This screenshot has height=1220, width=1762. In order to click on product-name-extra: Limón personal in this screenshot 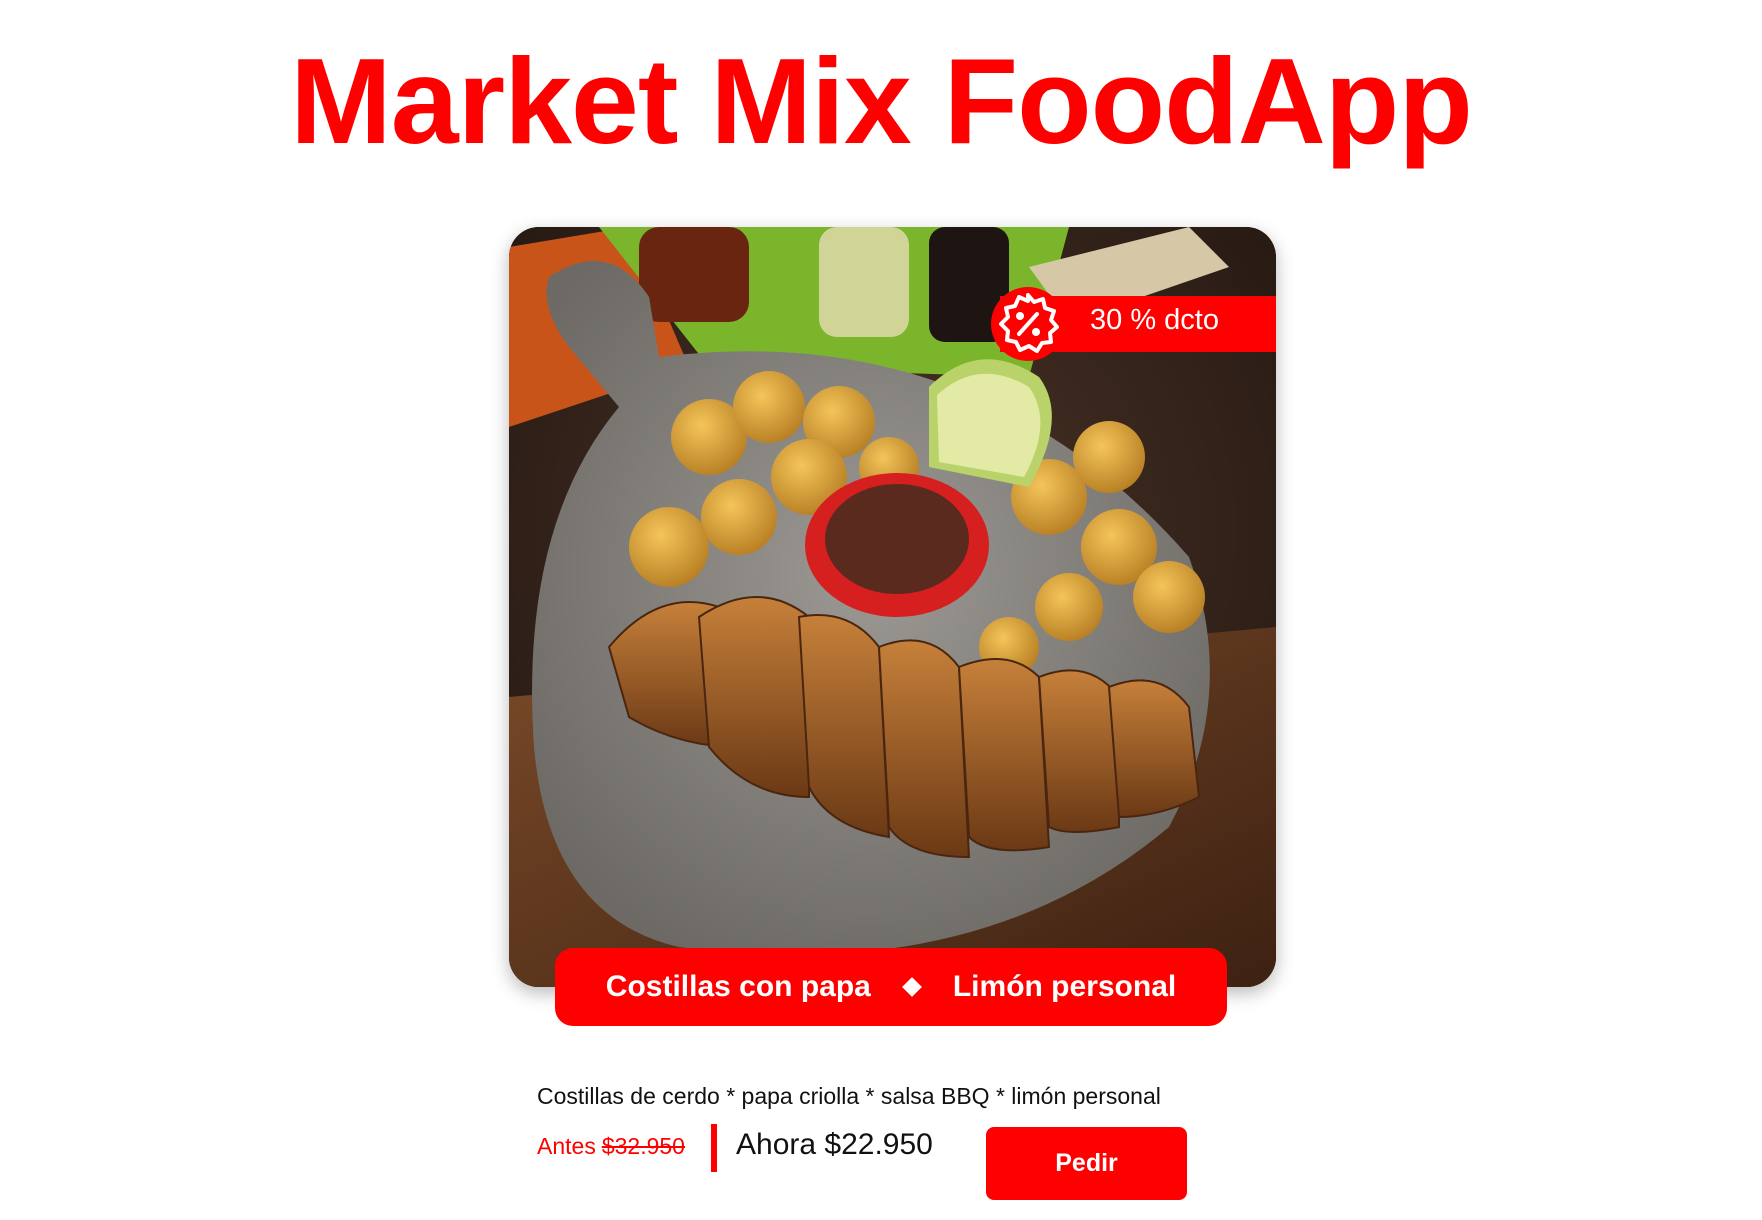, I will do `click(1064, 986)`.